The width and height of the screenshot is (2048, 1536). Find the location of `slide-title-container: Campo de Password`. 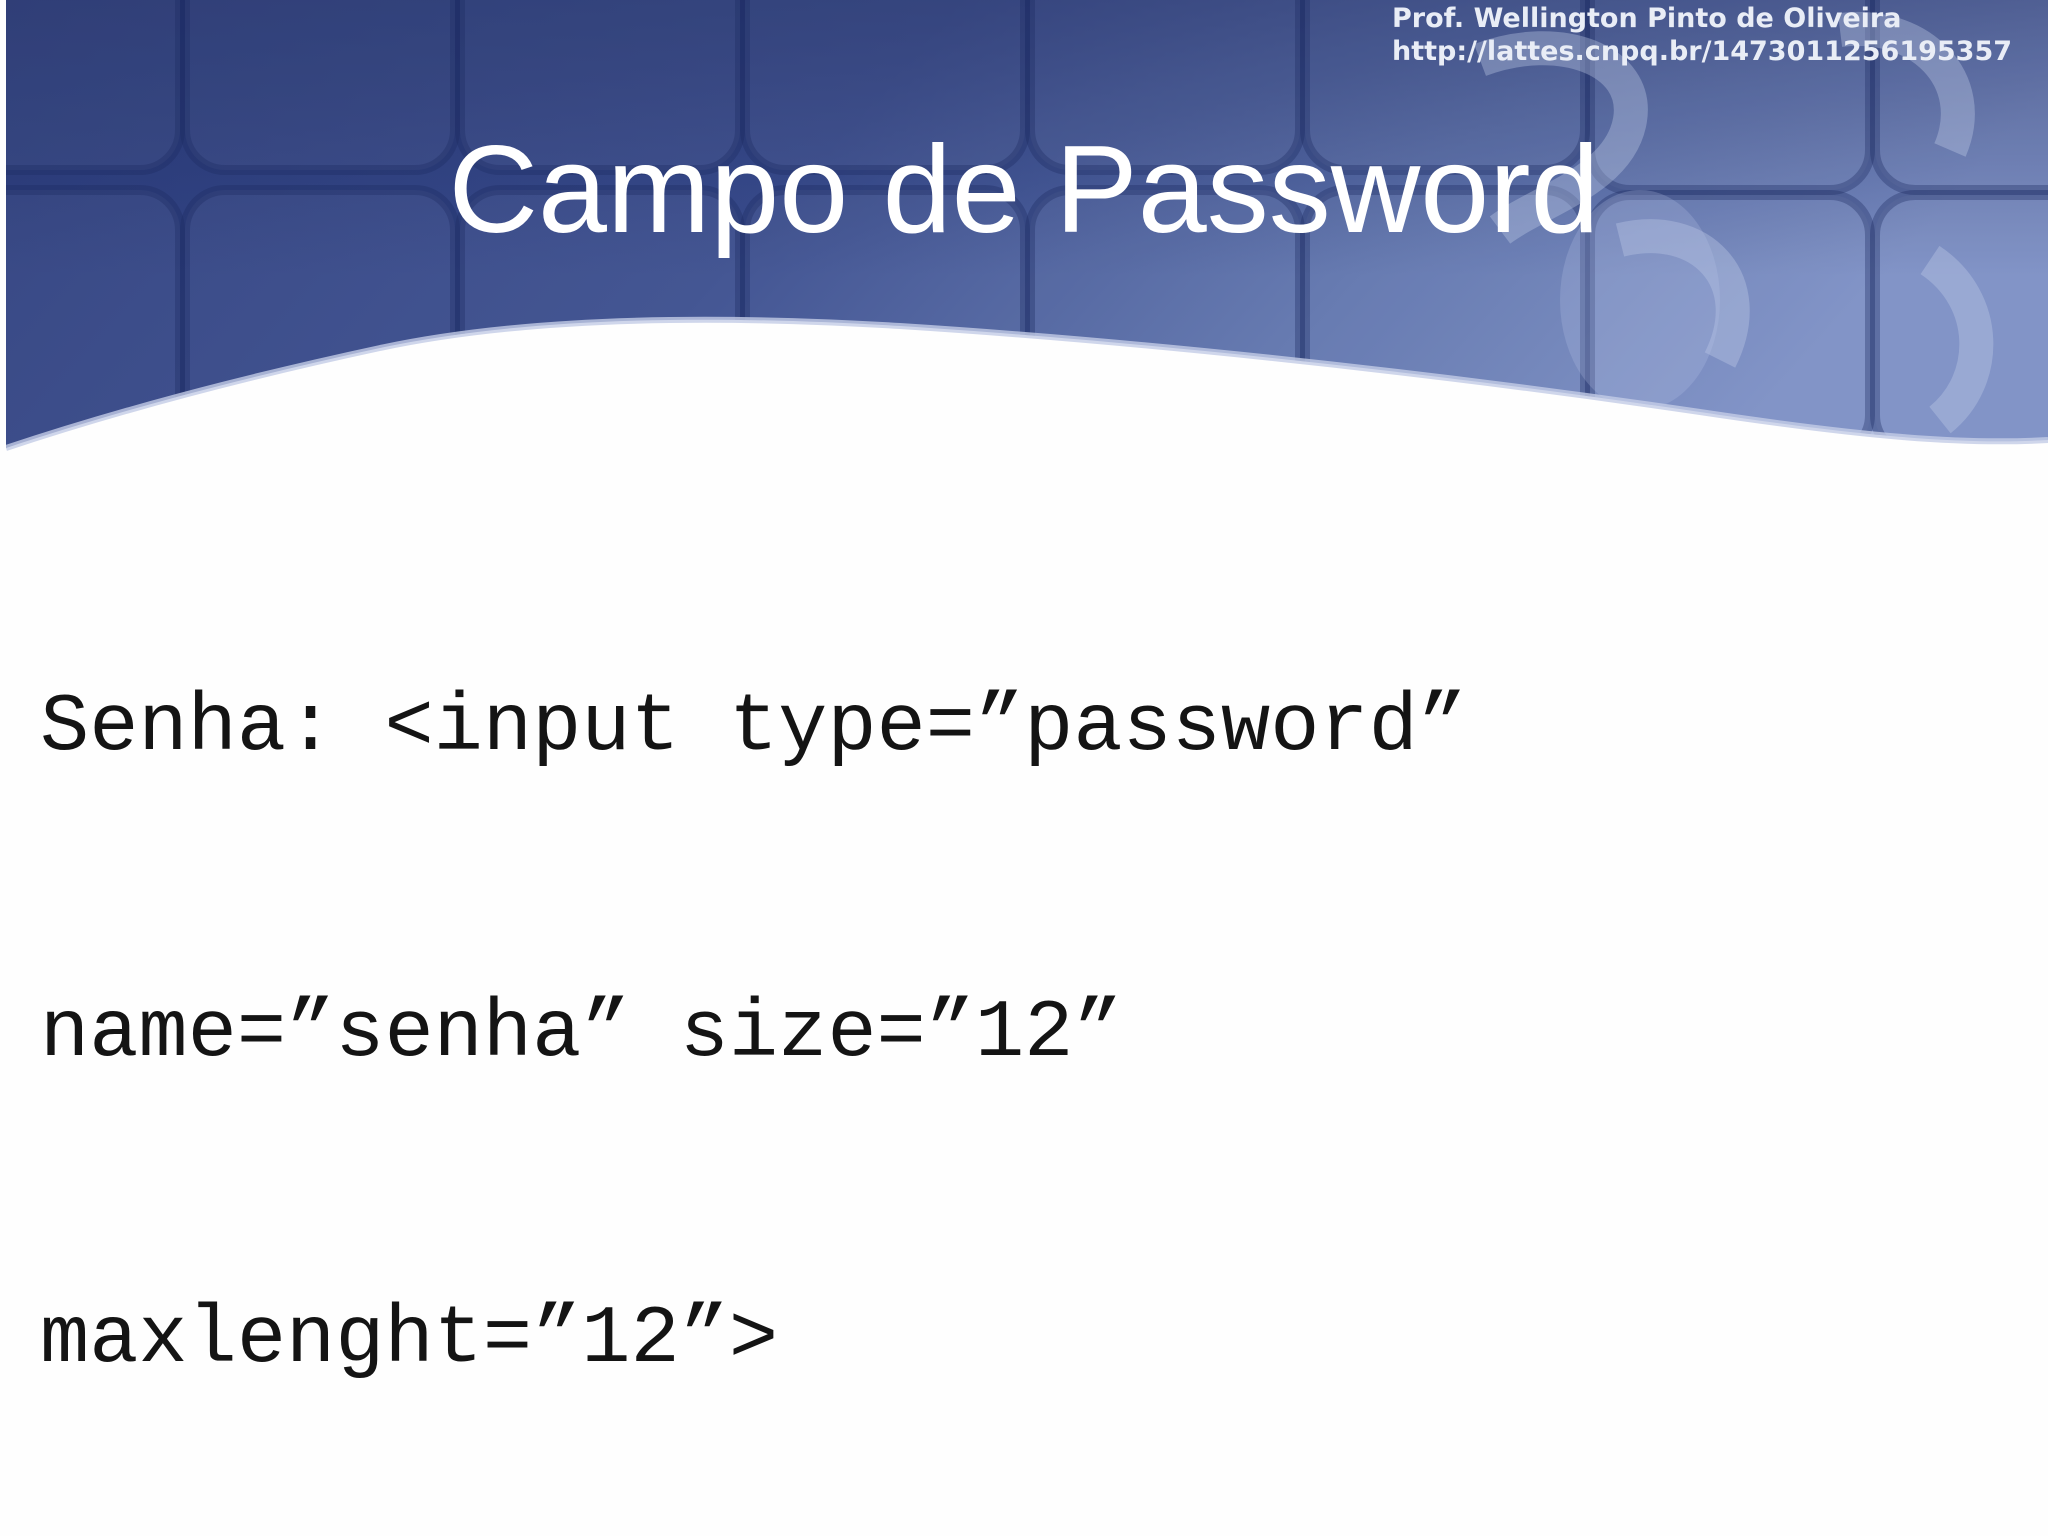

slide-title-container: Campo de Password is located at coordinates (1024, 190).